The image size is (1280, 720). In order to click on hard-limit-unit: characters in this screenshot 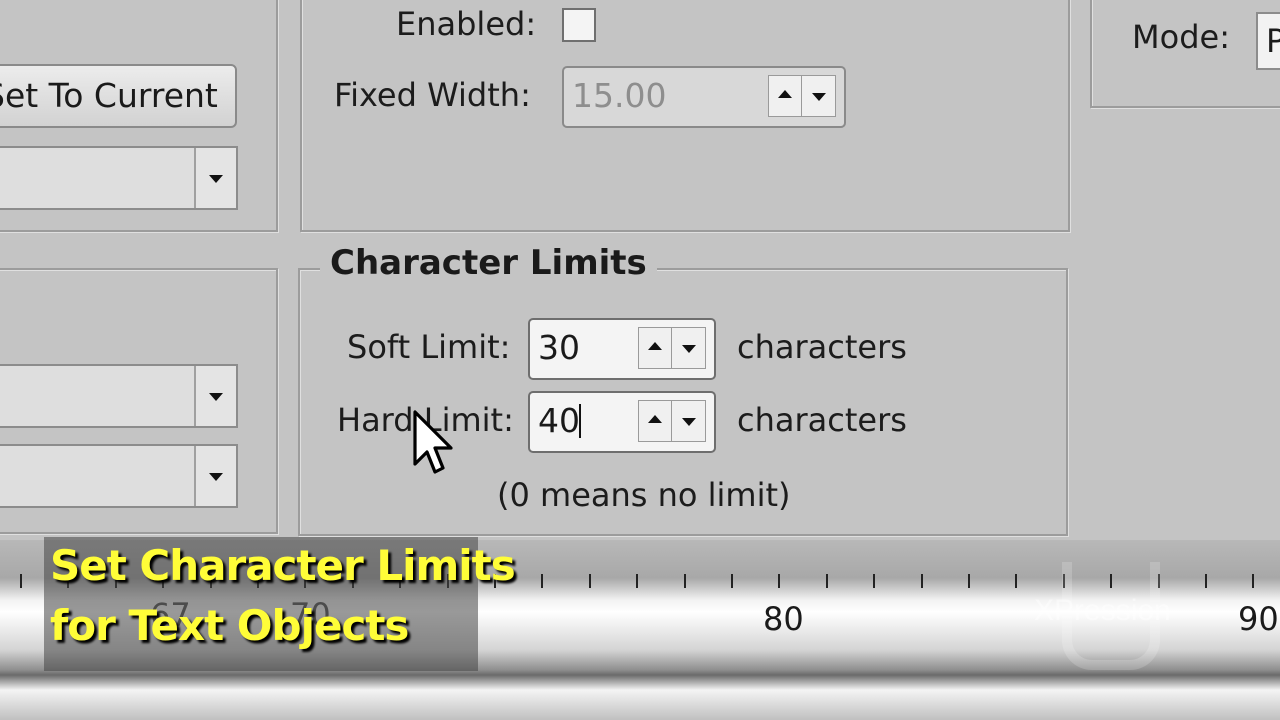, I will do `click(822, 420)`.